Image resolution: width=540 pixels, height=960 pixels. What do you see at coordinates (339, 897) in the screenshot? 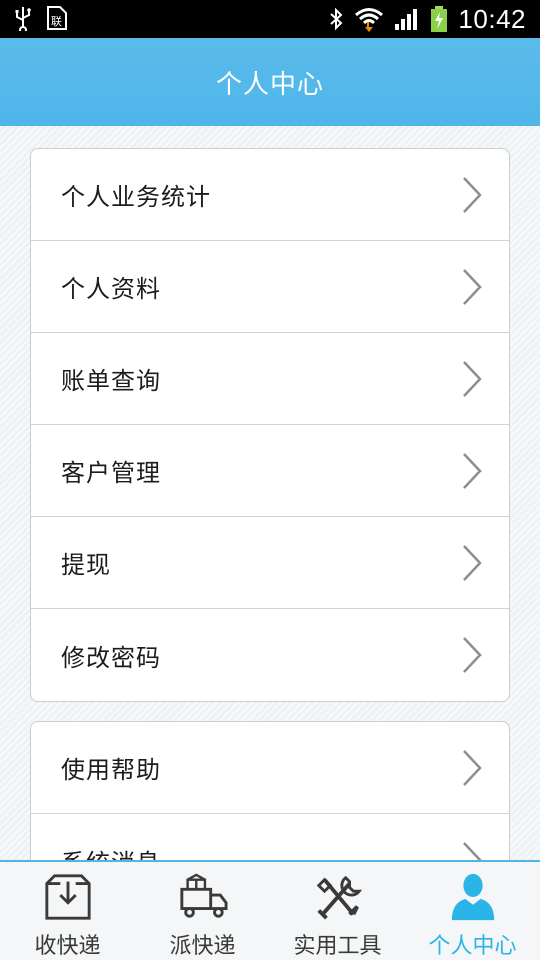
I see `tools-icon` at bounding box center [339, 897].